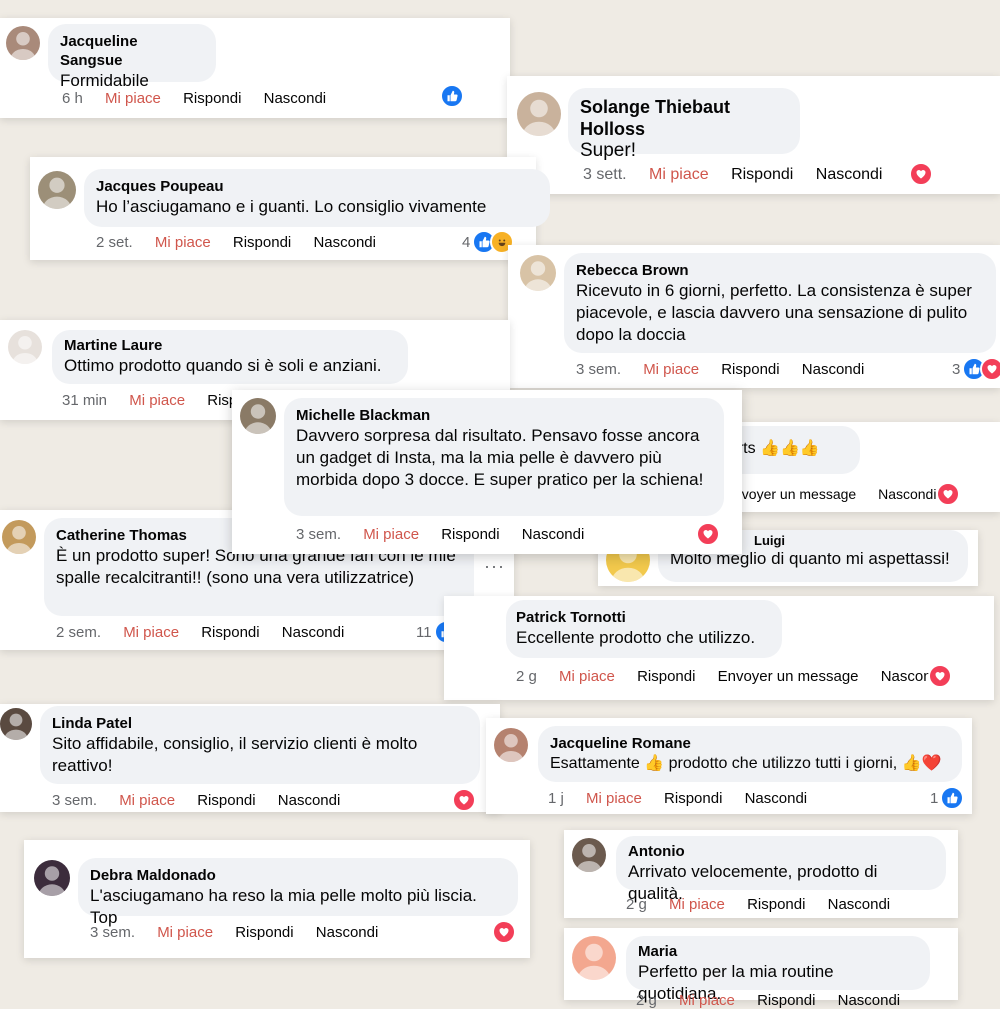  I want to click on author-name: Debra Maldonado, so click(298, 875).